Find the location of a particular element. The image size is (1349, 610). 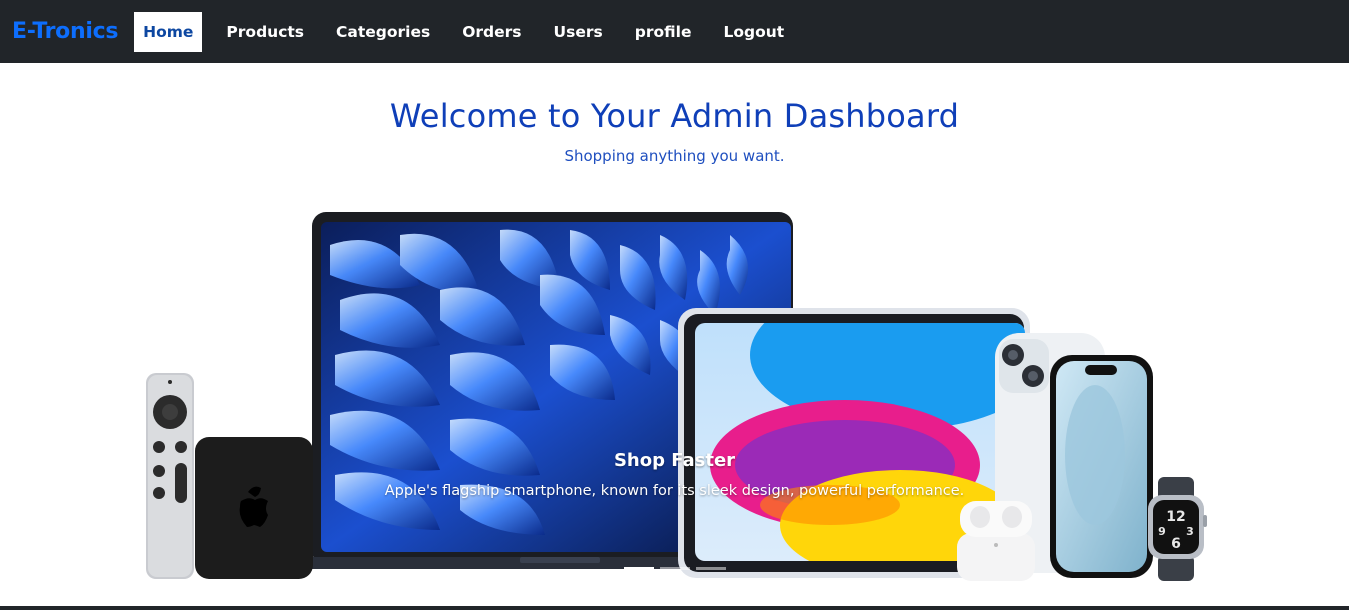

apple-tv-remote-image is located at coordinates (170, 476).